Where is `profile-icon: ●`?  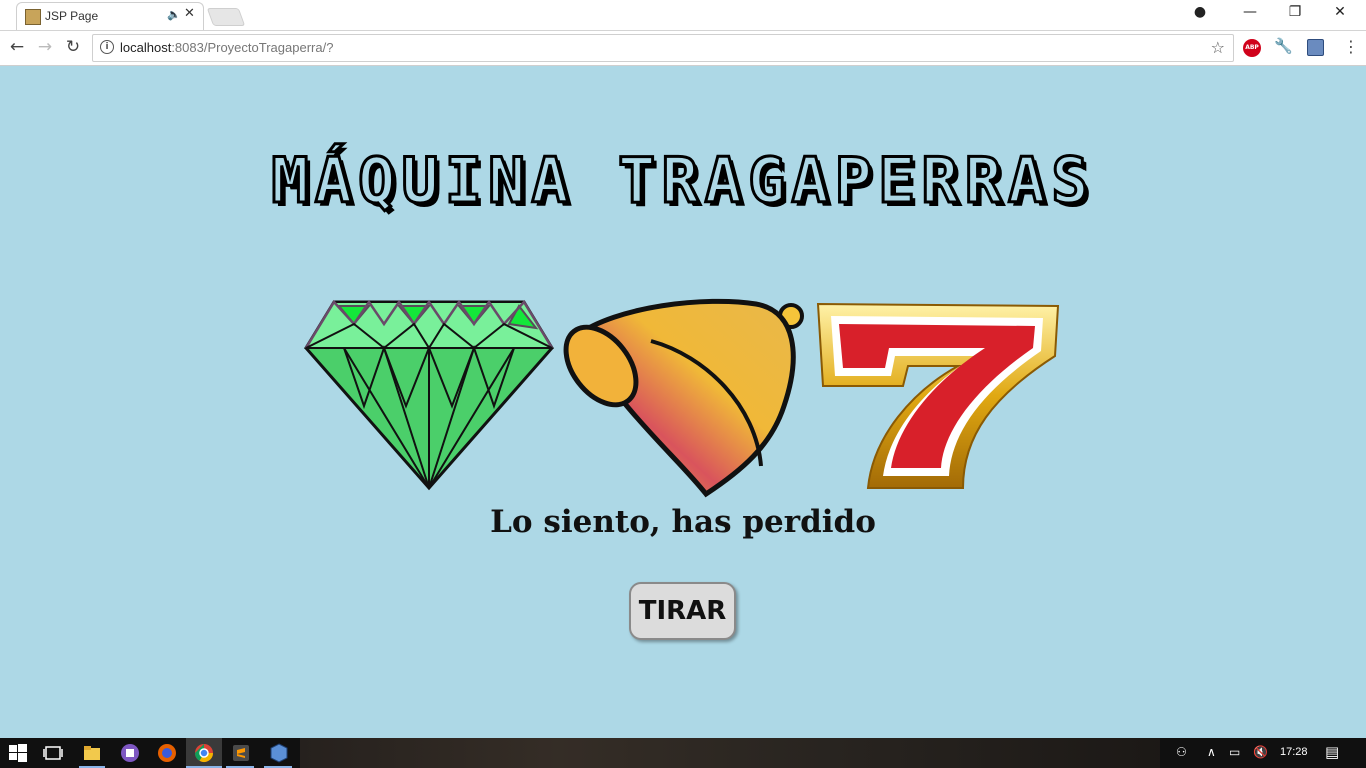 profile-icon: ● is located at coordinates (1200, 12).